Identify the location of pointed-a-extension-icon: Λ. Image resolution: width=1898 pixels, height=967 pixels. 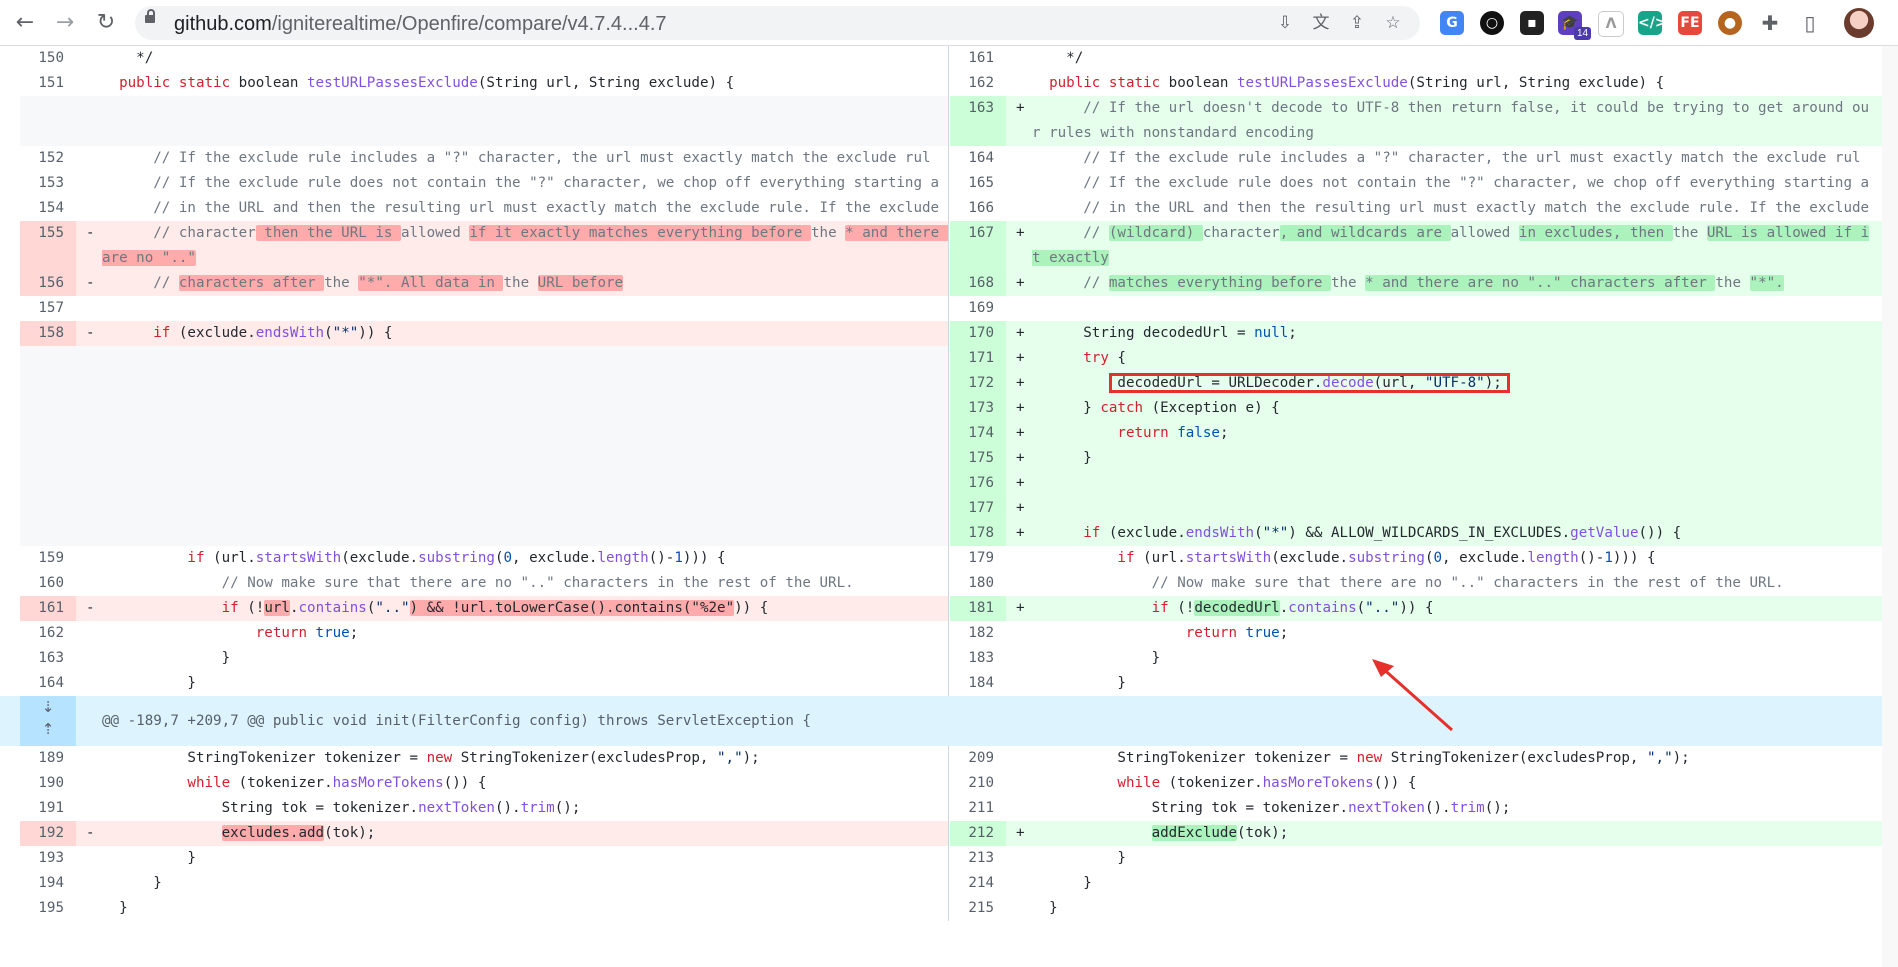
(1611, 24).